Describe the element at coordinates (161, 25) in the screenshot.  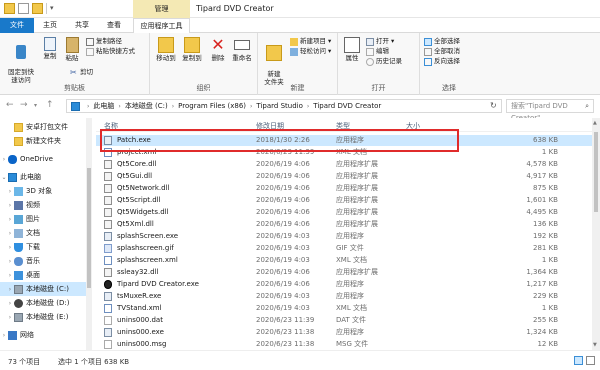
I see `tab-app-tools: 应用程序工具` at that location.